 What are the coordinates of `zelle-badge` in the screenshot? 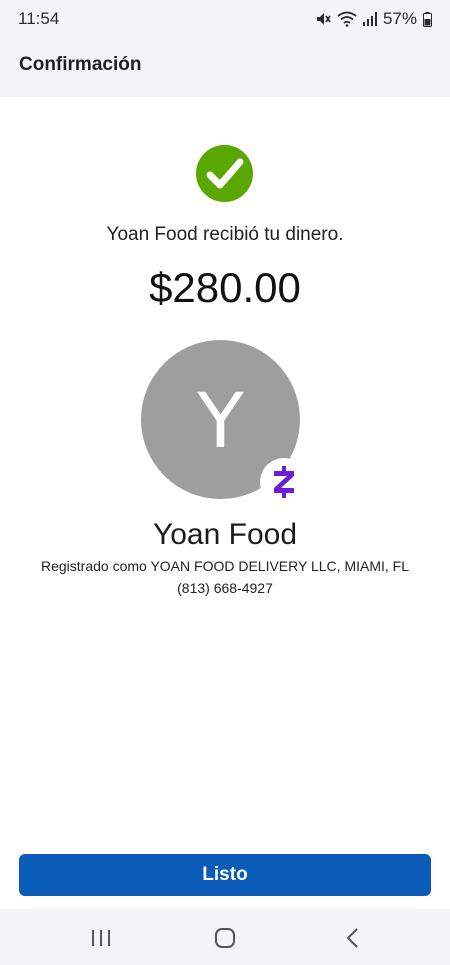 It's located at (284, 482).